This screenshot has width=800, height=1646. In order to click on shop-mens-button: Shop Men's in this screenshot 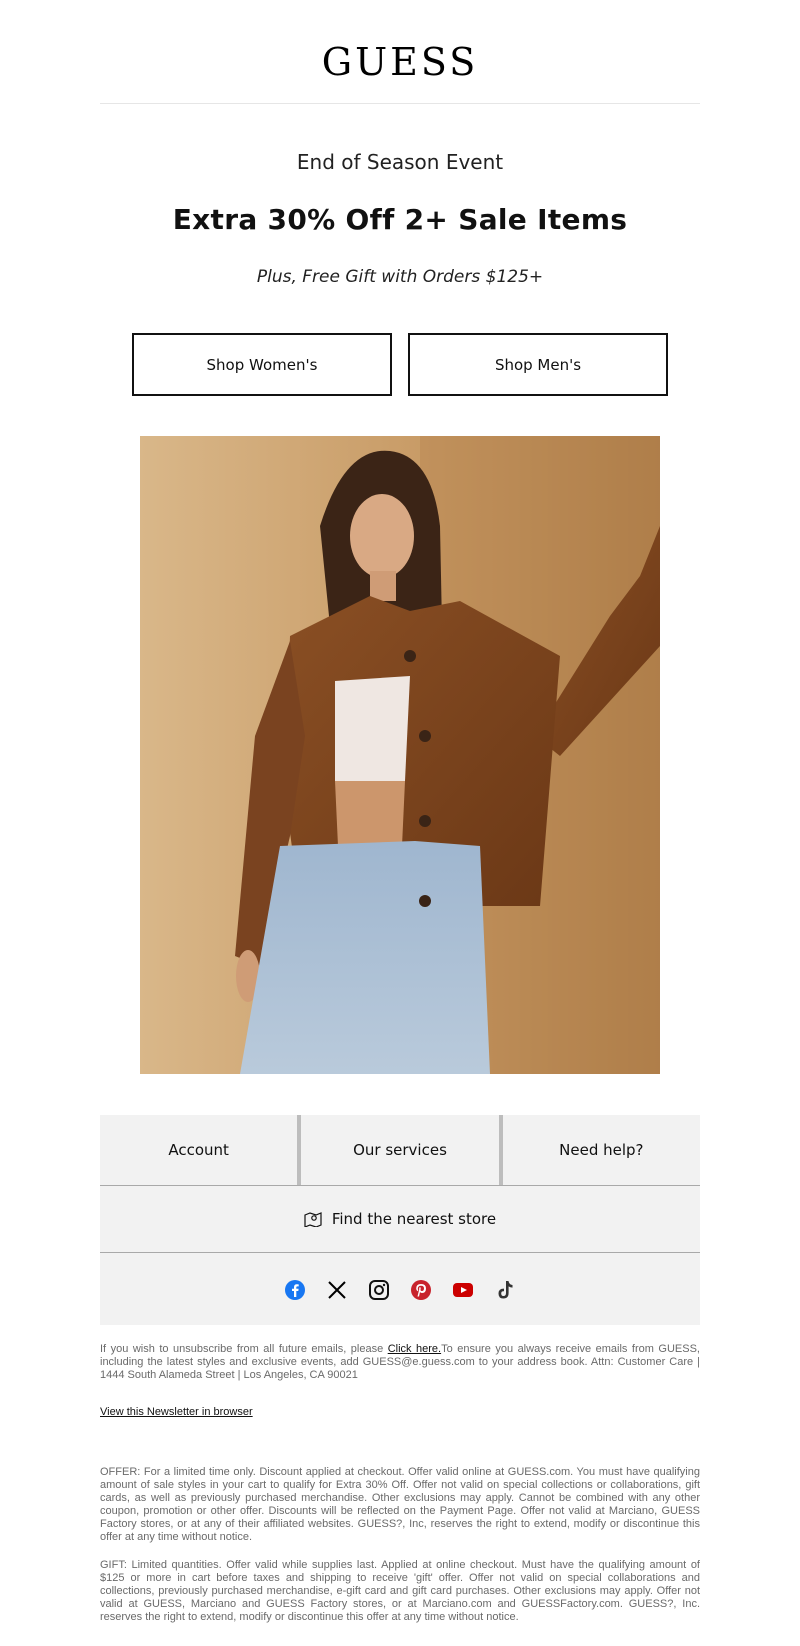, I will do `click(538, 364)`.